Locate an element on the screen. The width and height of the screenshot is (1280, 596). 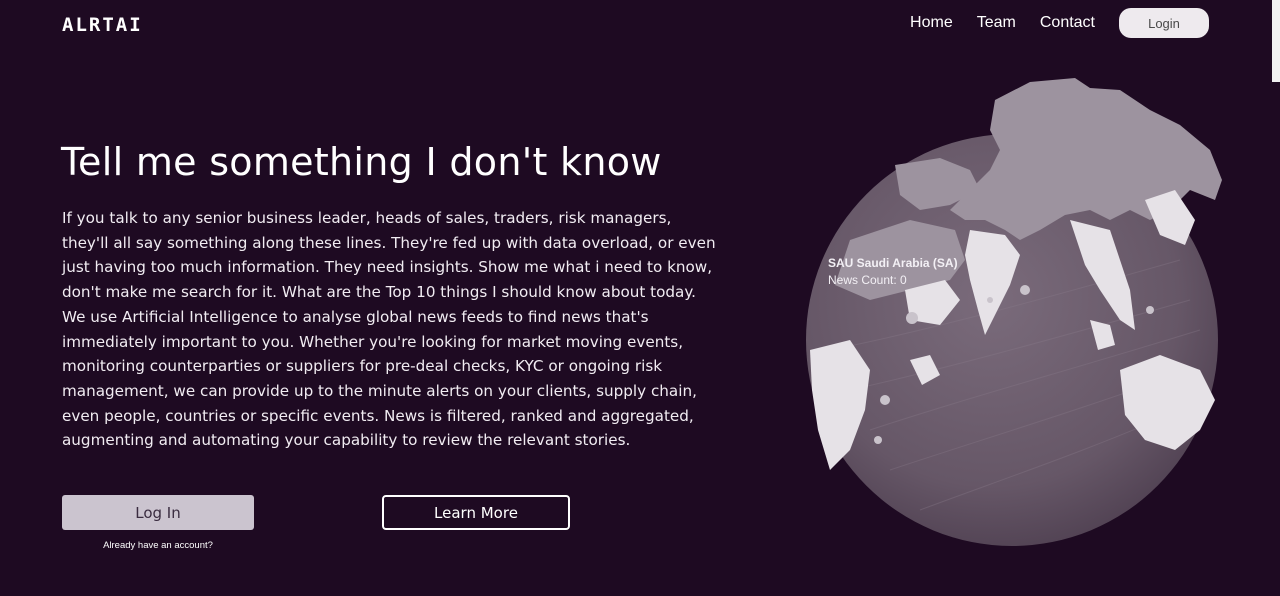
top-nav: Home Team Contact Login is located at coordinates (1059, 23).